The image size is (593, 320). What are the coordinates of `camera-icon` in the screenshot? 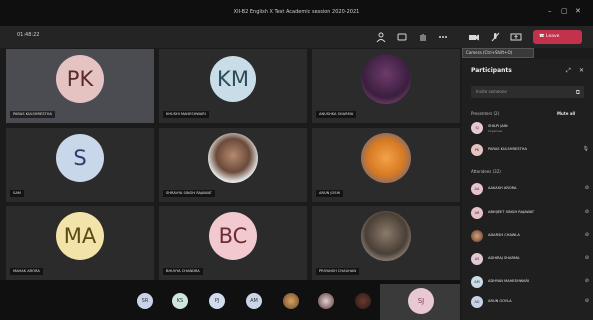 It's located at (474, 37).